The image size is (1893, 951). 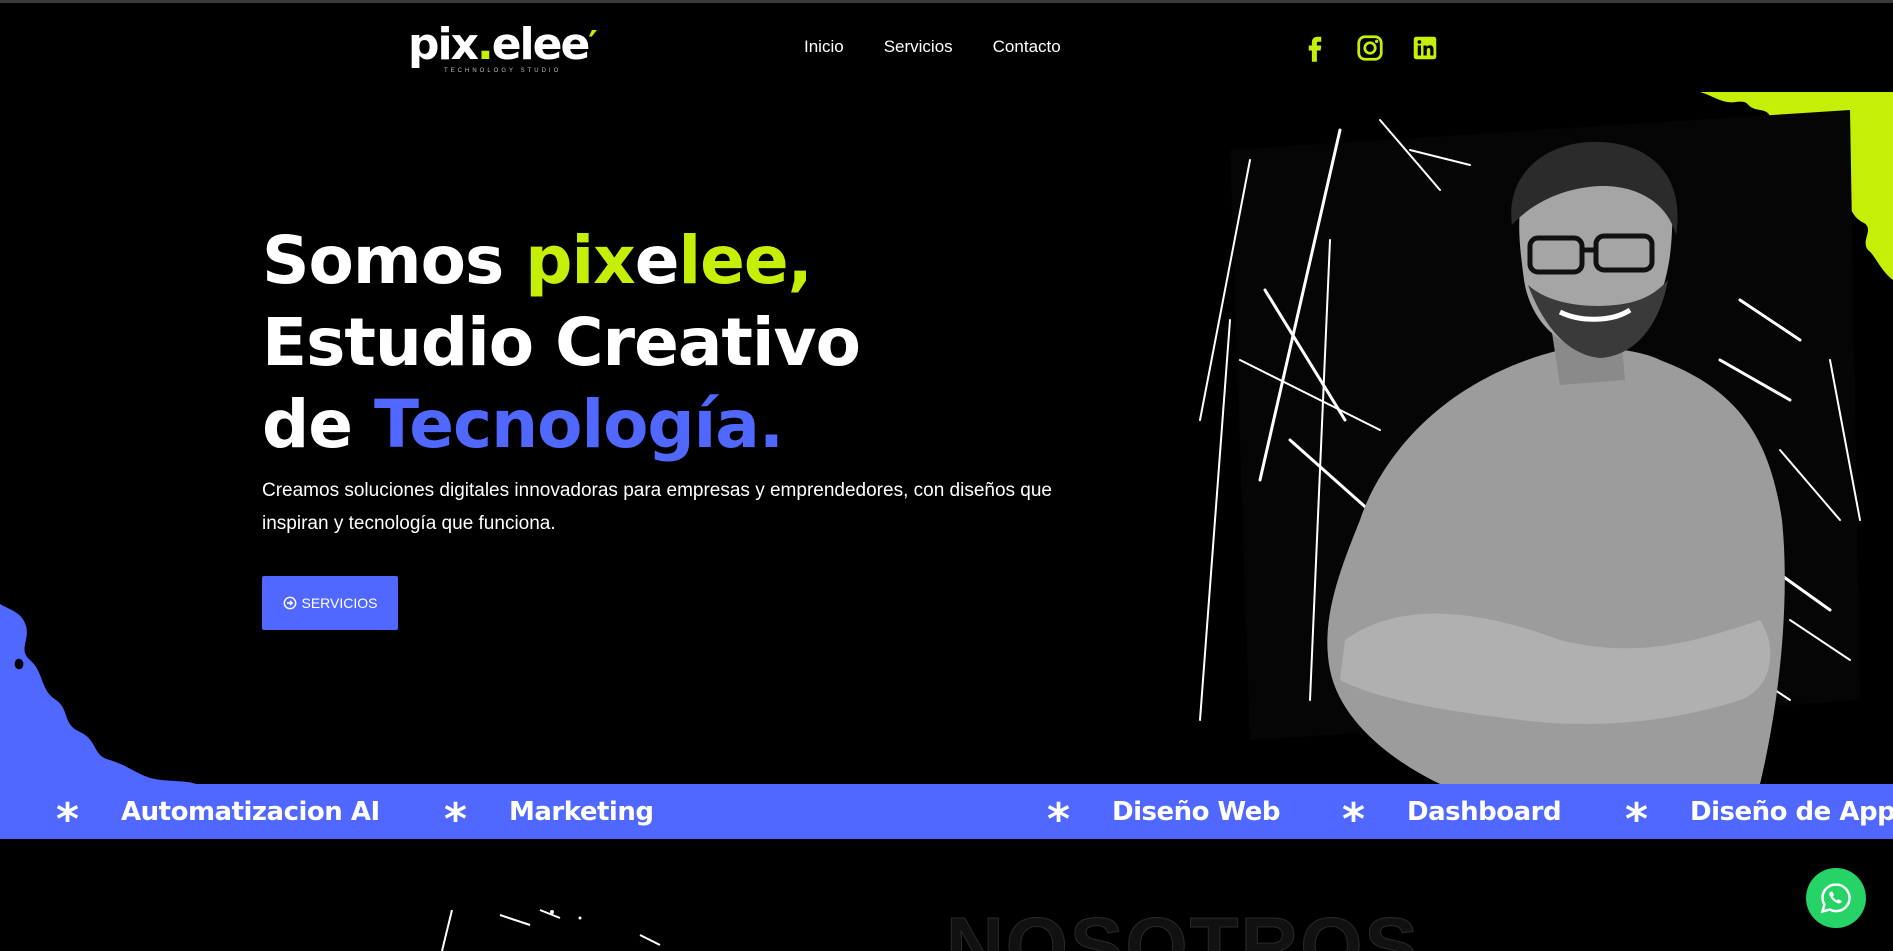 What do you see at coordinates (1183, 926) in the screenshot?
I see `section-title-nosotros: NOSOTROS` at bounding box center [1183, 926].